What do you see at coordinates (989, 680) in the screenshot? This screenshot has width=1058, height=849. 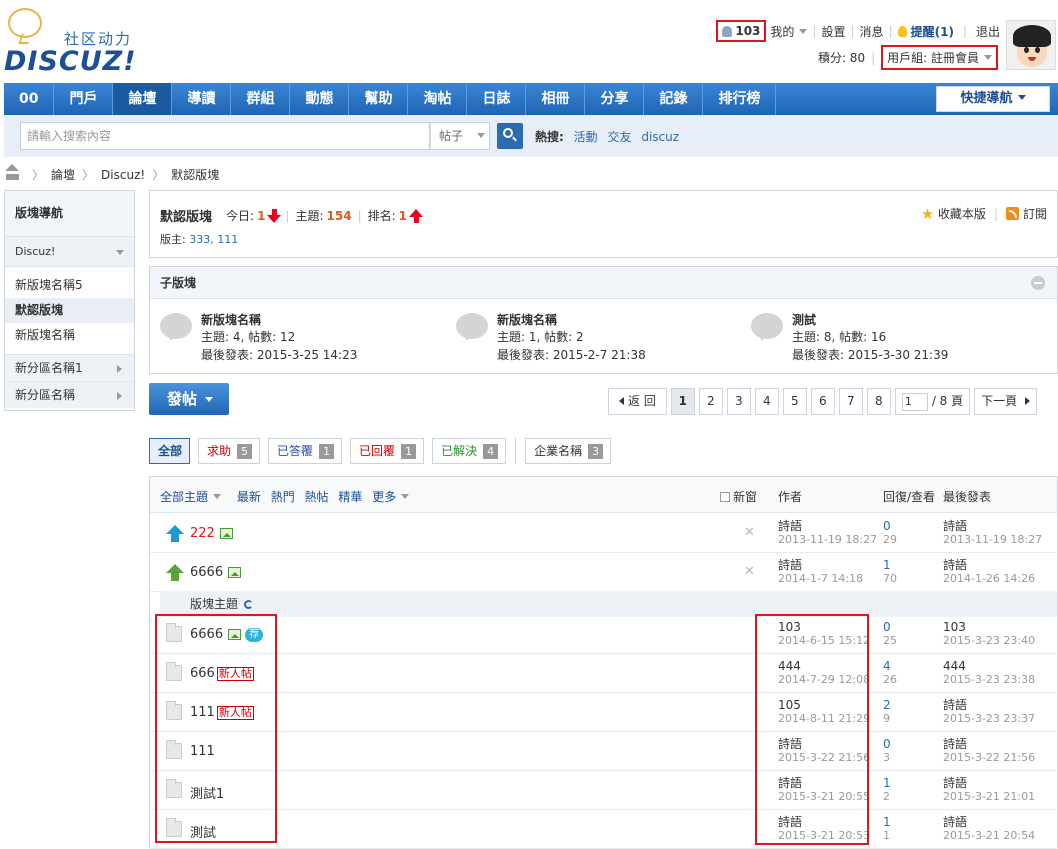 I see `last-post-date: 2015-3-23 23:38` at bounding box center [989, 680].